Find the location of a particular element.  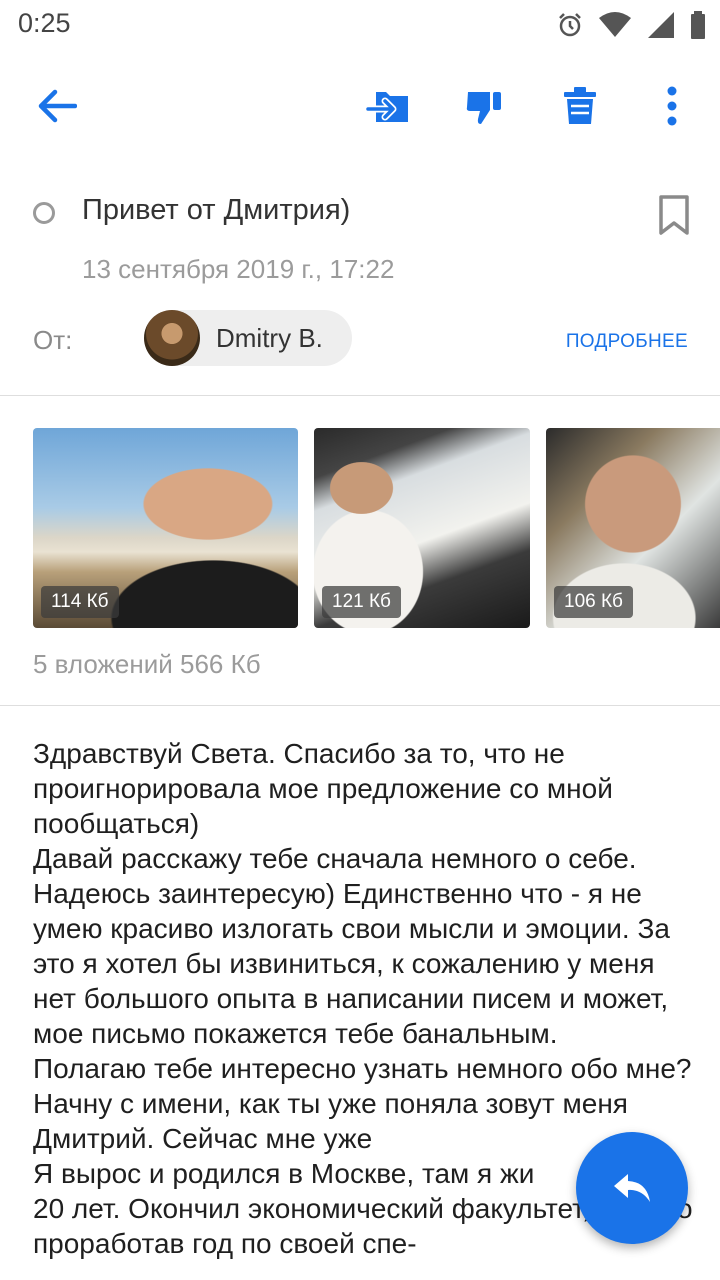

message-subject: Привет от Дмитрия) is located at coordinates (216, 210).